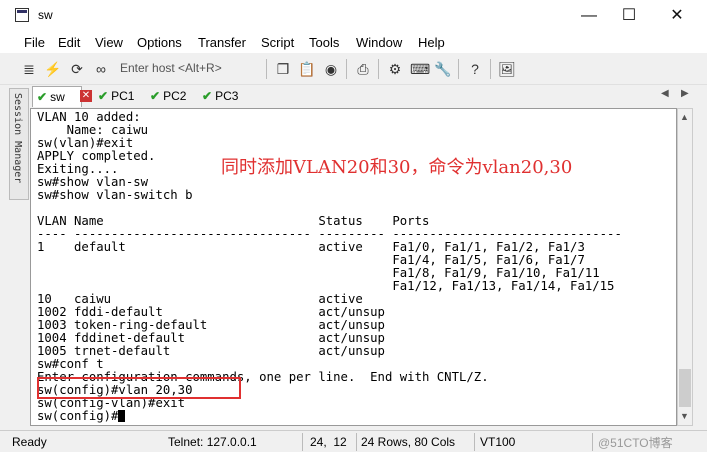 The height and width of the screenshot is (459, 707). I want to click on tab-bar: ✔ sw ✔ PC1 ✔ PC2 ✔ PC3 ◀ ▶, so click(368, 96).